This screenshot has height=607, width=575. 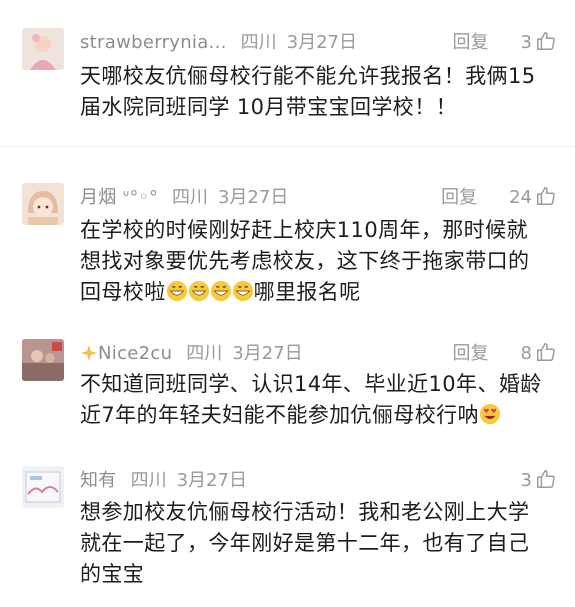 What do you see at coordinates (505, 43) in the screenshot?
I see `comment-actions: 回复 3` at bounding box center [505, 43].